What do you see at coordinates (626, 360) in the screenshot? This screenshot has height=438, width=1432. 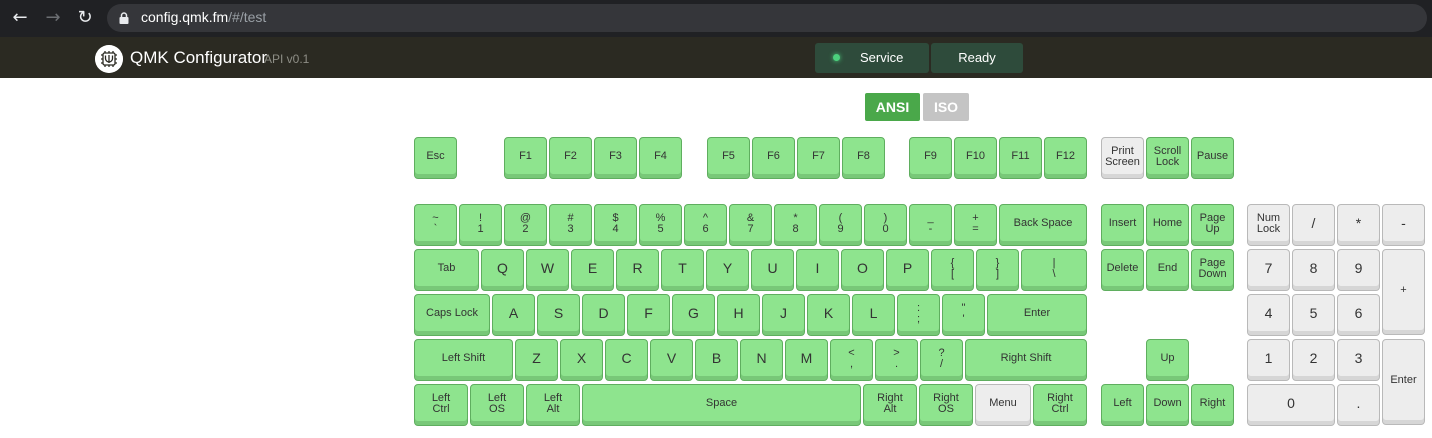 I see `key-c: C` at bounding box center [626, 360].